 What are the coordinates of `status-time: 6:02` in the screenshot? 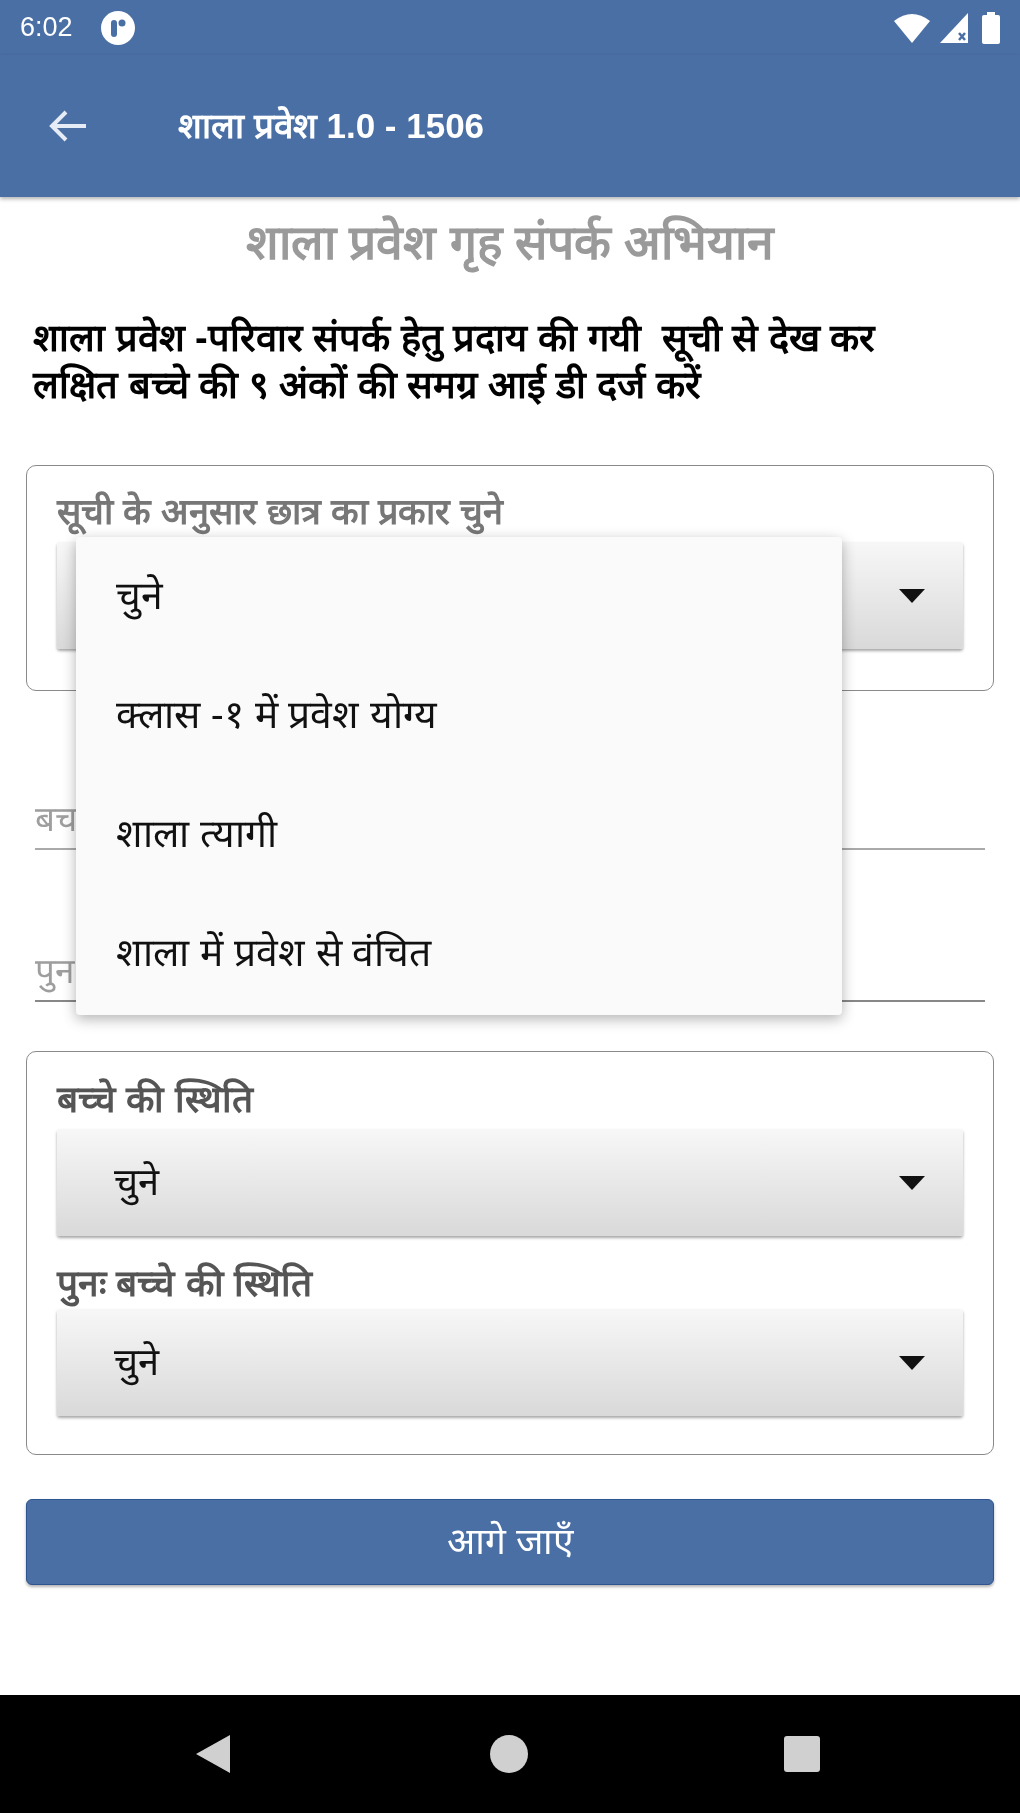 It's located at (46, 28).